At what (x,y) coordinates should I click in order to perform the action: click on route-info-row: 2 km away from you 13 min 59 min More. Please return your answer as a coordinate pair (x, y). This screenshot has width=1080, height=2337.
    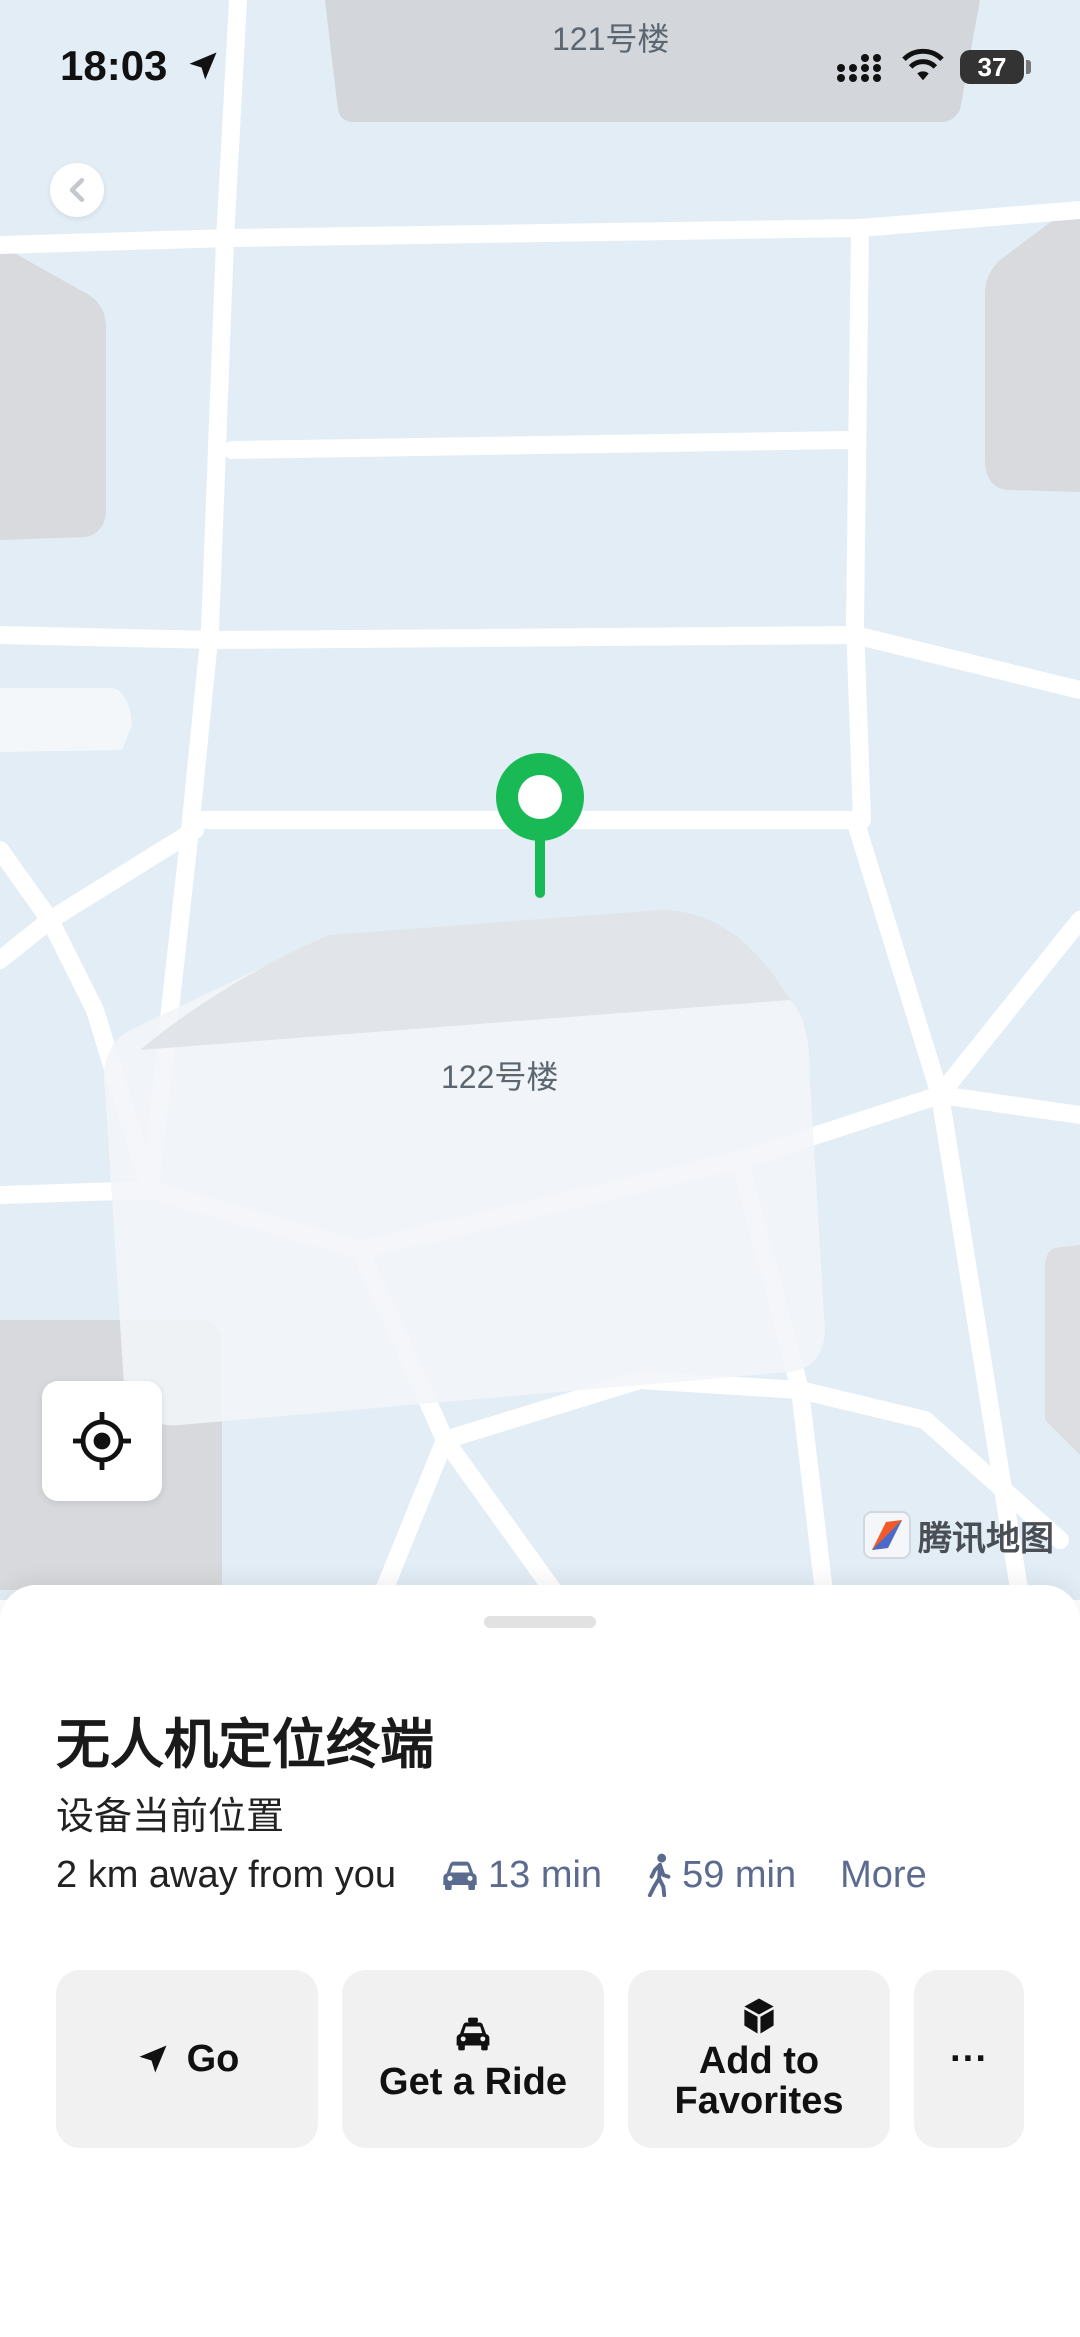
    Looking at the image, I should click on (491, 1875).